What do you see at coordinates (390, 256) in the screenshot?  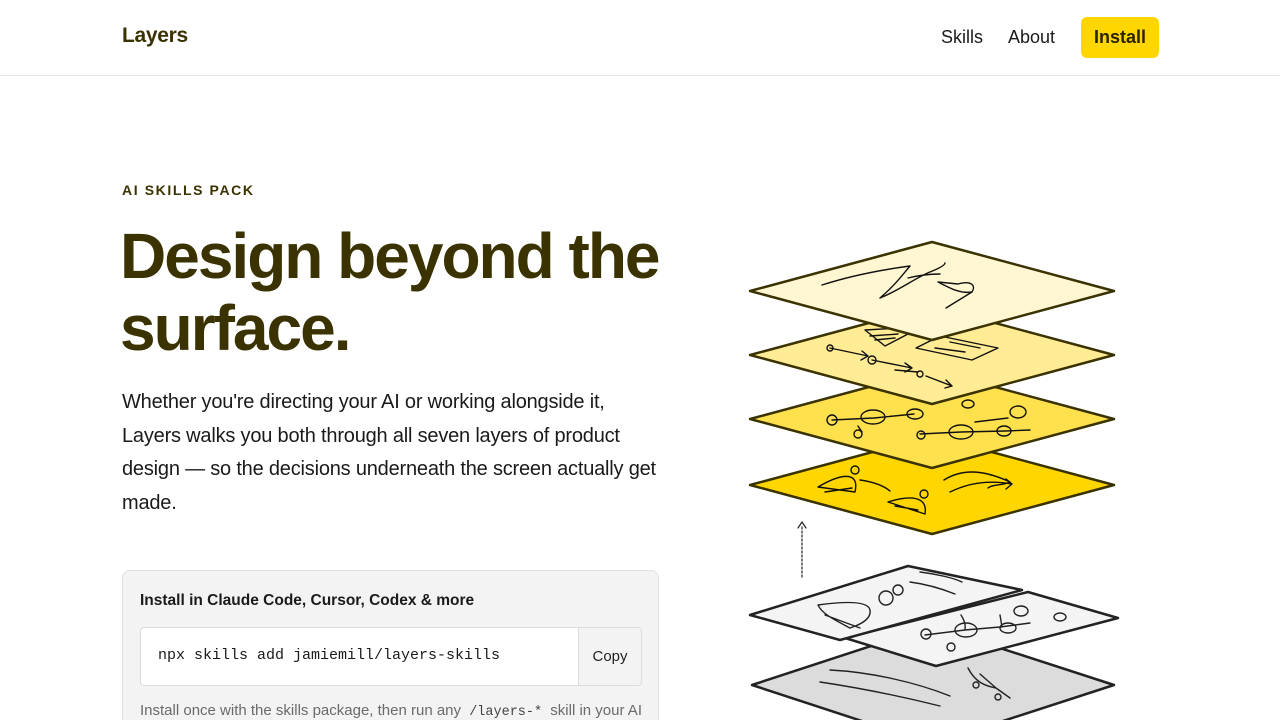 I see `headline-line-1: Design beyond the` at bounding box center [390, 256].